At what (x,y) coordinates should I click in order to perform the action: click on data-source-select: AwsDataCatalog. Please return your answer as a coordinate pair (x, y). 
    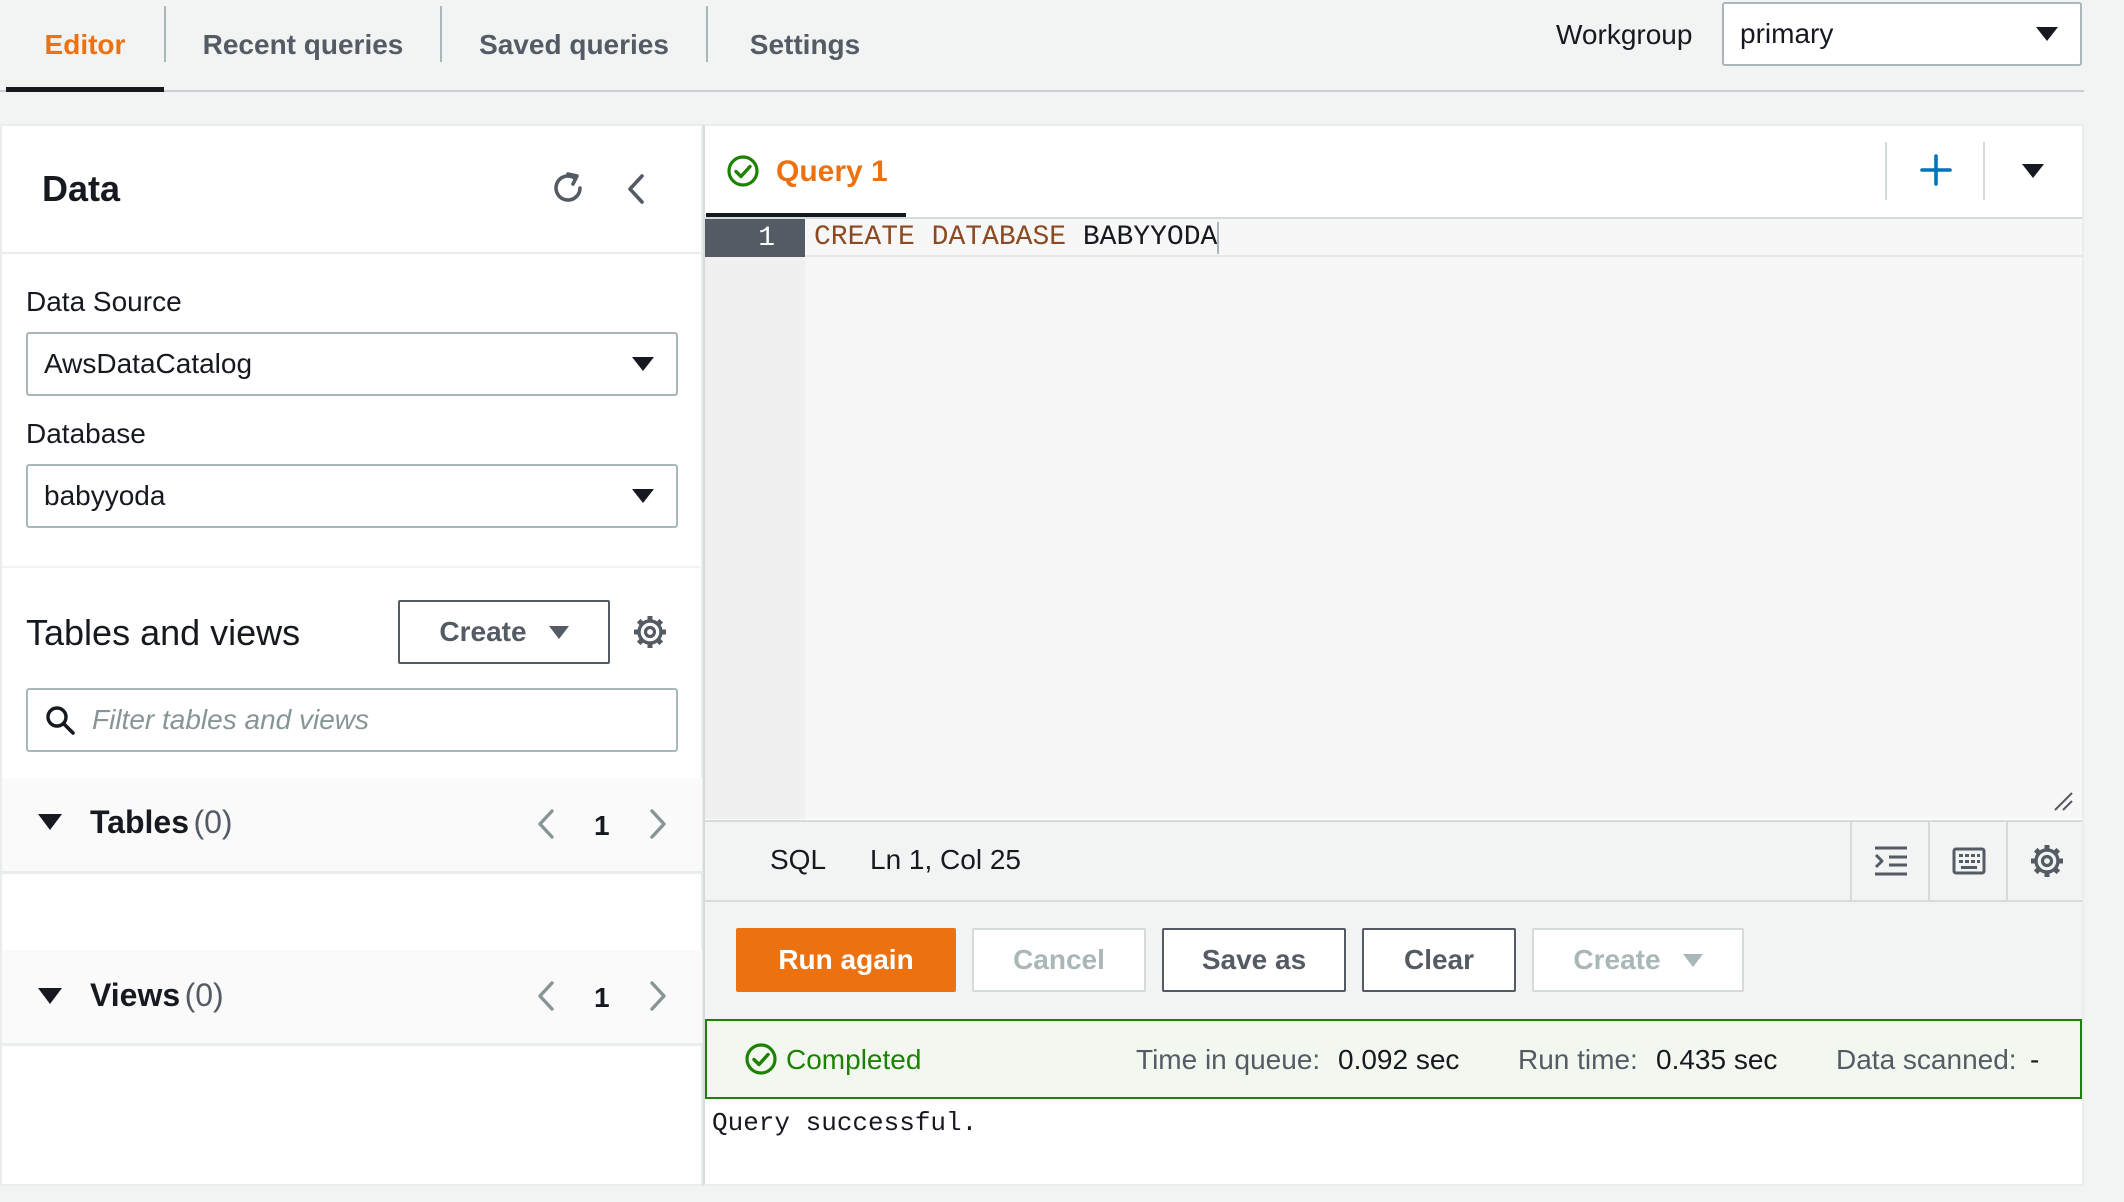
    Looking at the image, I should click on (352, 364).